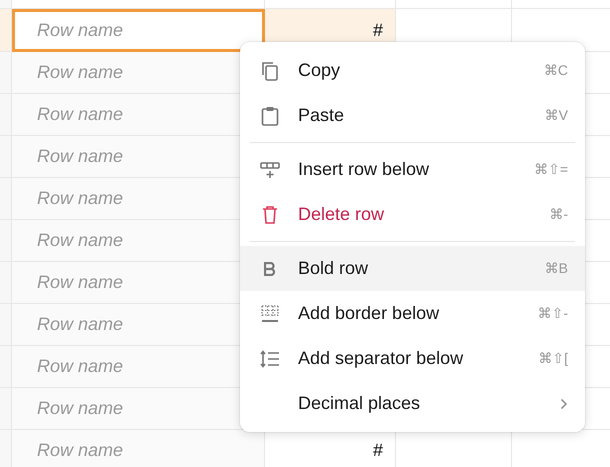 This screenshot has height=467, width=610. What do you see at coordinates (556, 70) in the screenshot?
I see `shortcut-hint: ⌘C` at bounding box center [556, 70].